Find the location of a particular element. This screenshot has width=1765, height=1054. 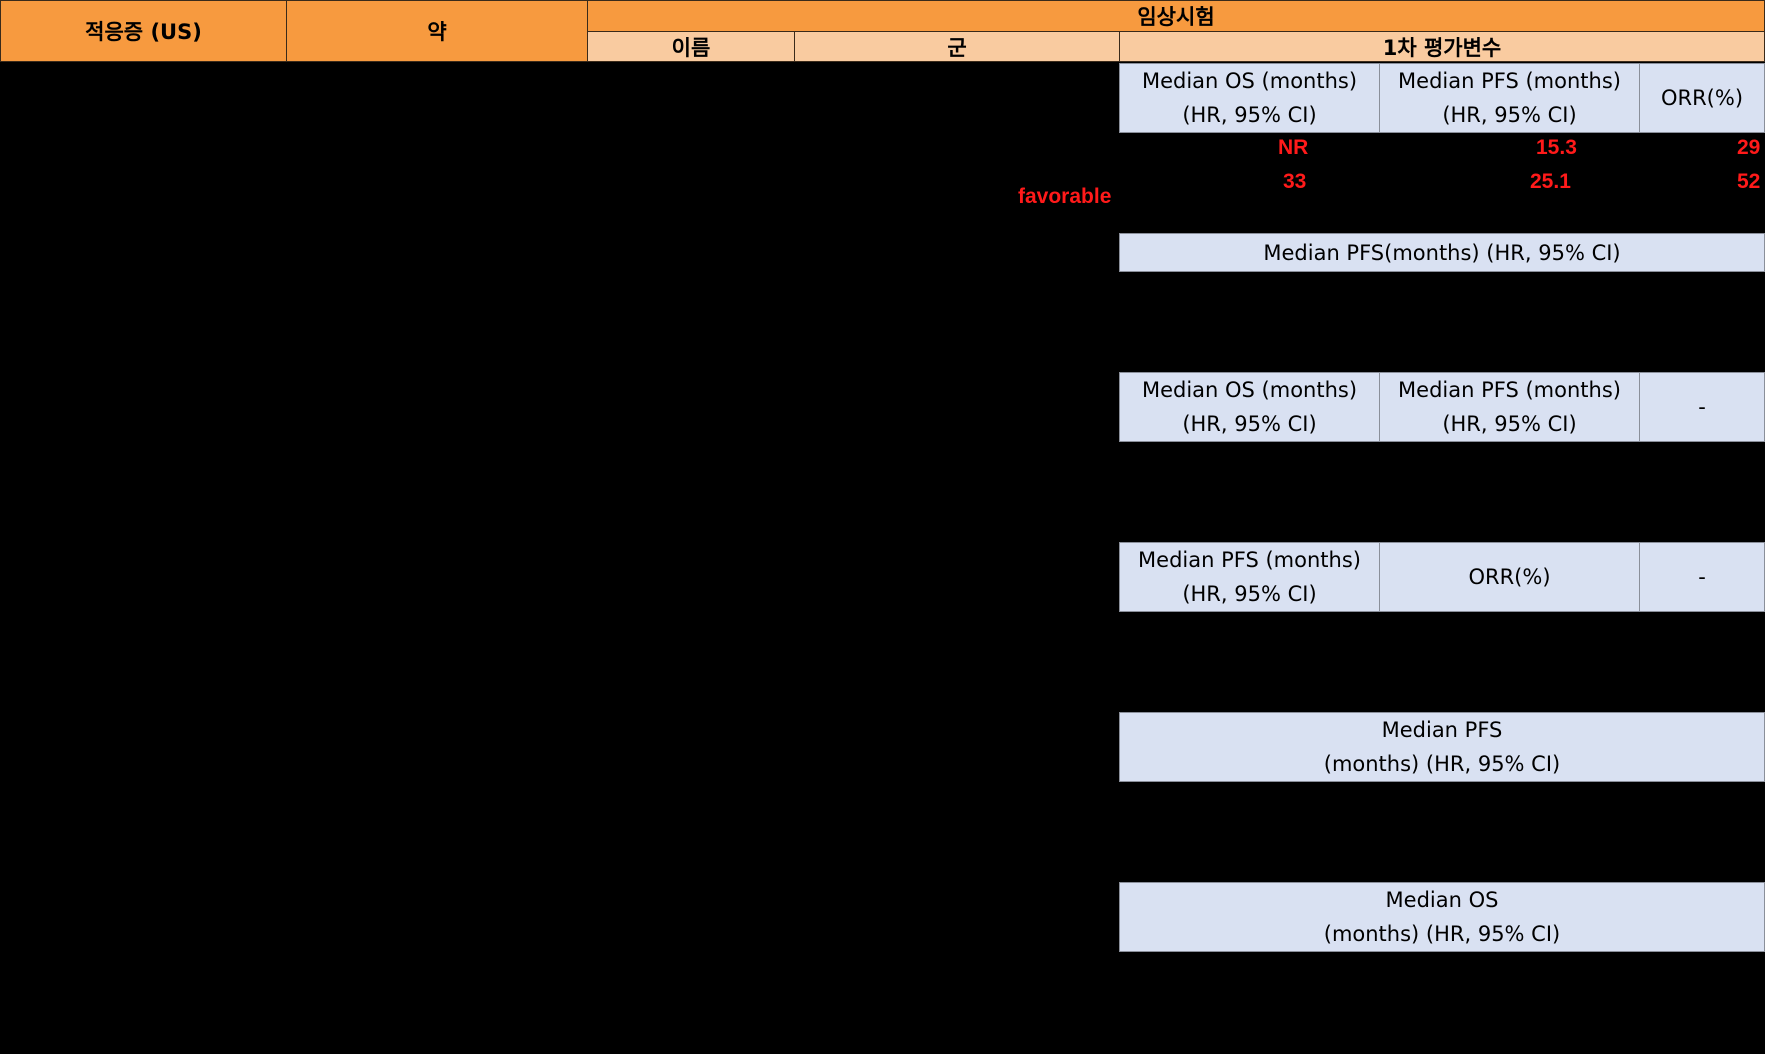

header-arm-label: 군 is located at coordinates (957, 47).